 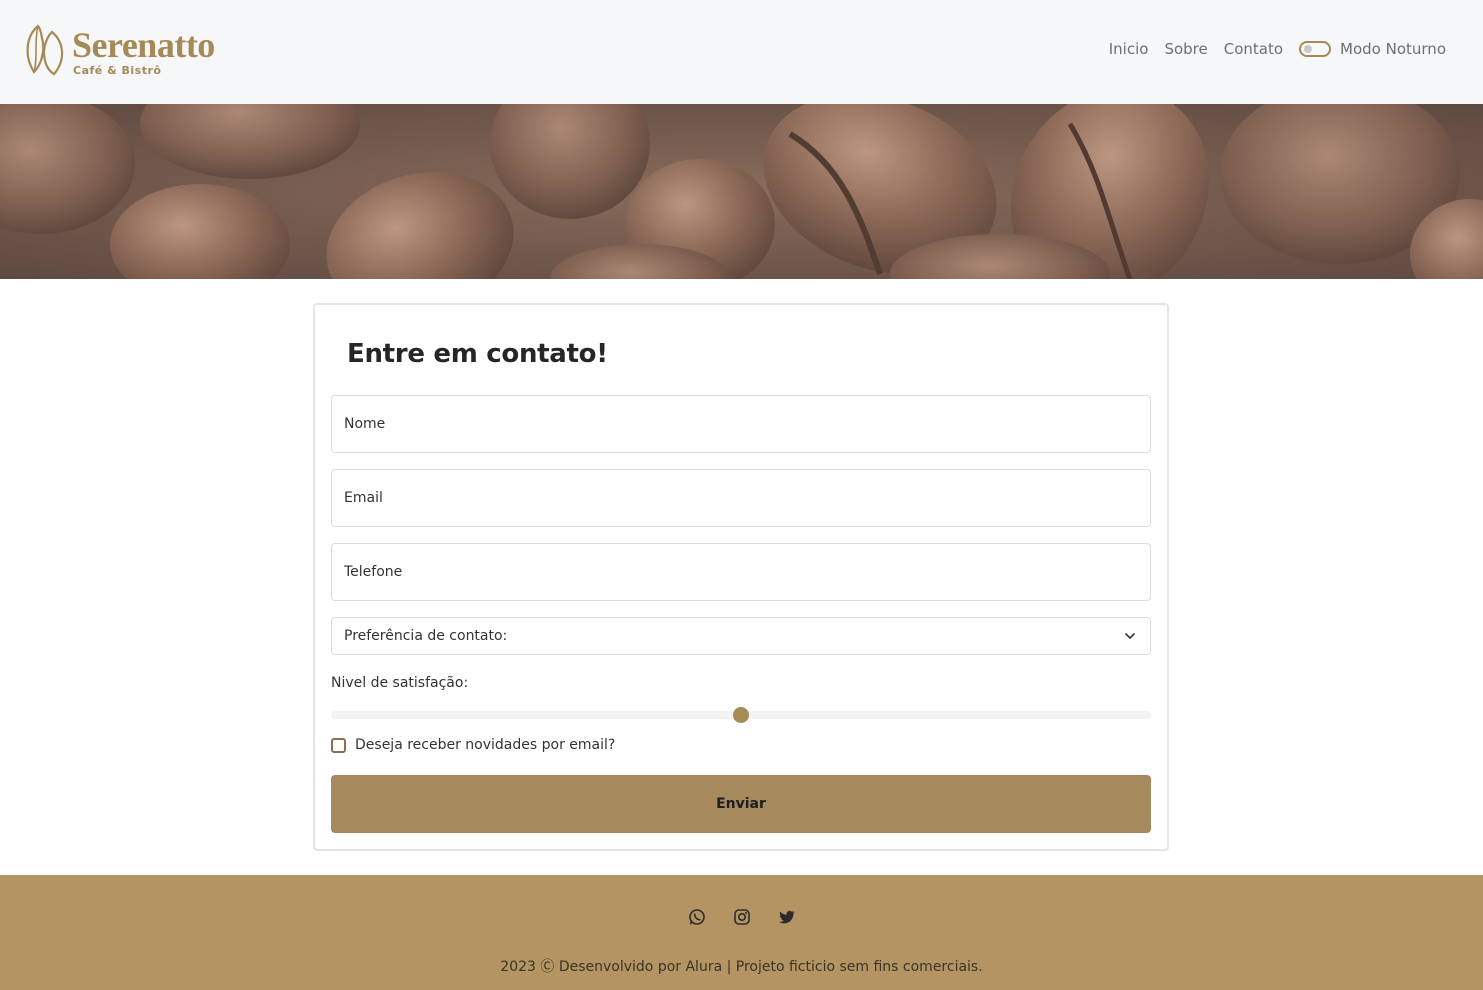 What do you see at coordinates (1185, 49) in the screenshot?
I see `nav-item-sobre: Sobre` at bounding box center [1185, 49].